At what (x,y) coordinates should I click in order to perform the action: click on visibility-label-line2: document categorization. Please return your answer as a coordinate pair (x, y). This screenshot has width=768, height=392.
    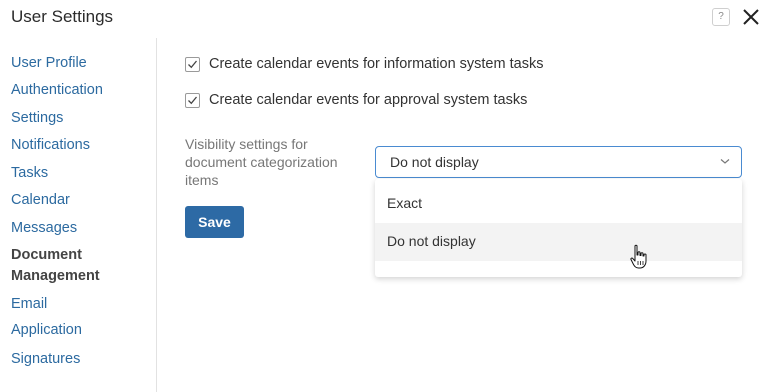
    Looking at the image, I should click on (261, 162).